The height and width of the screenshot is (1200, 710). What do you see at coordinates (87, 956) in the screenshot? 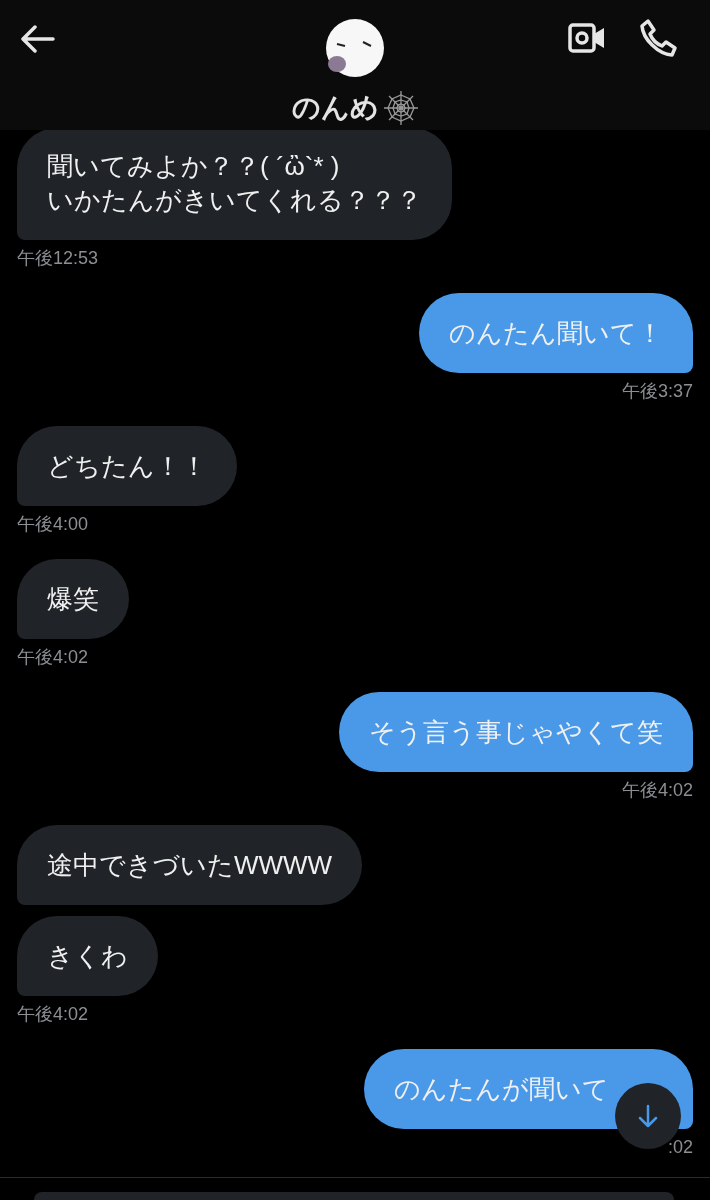
I see `message-bubble: きくわ` at bounding box center [87, 956].